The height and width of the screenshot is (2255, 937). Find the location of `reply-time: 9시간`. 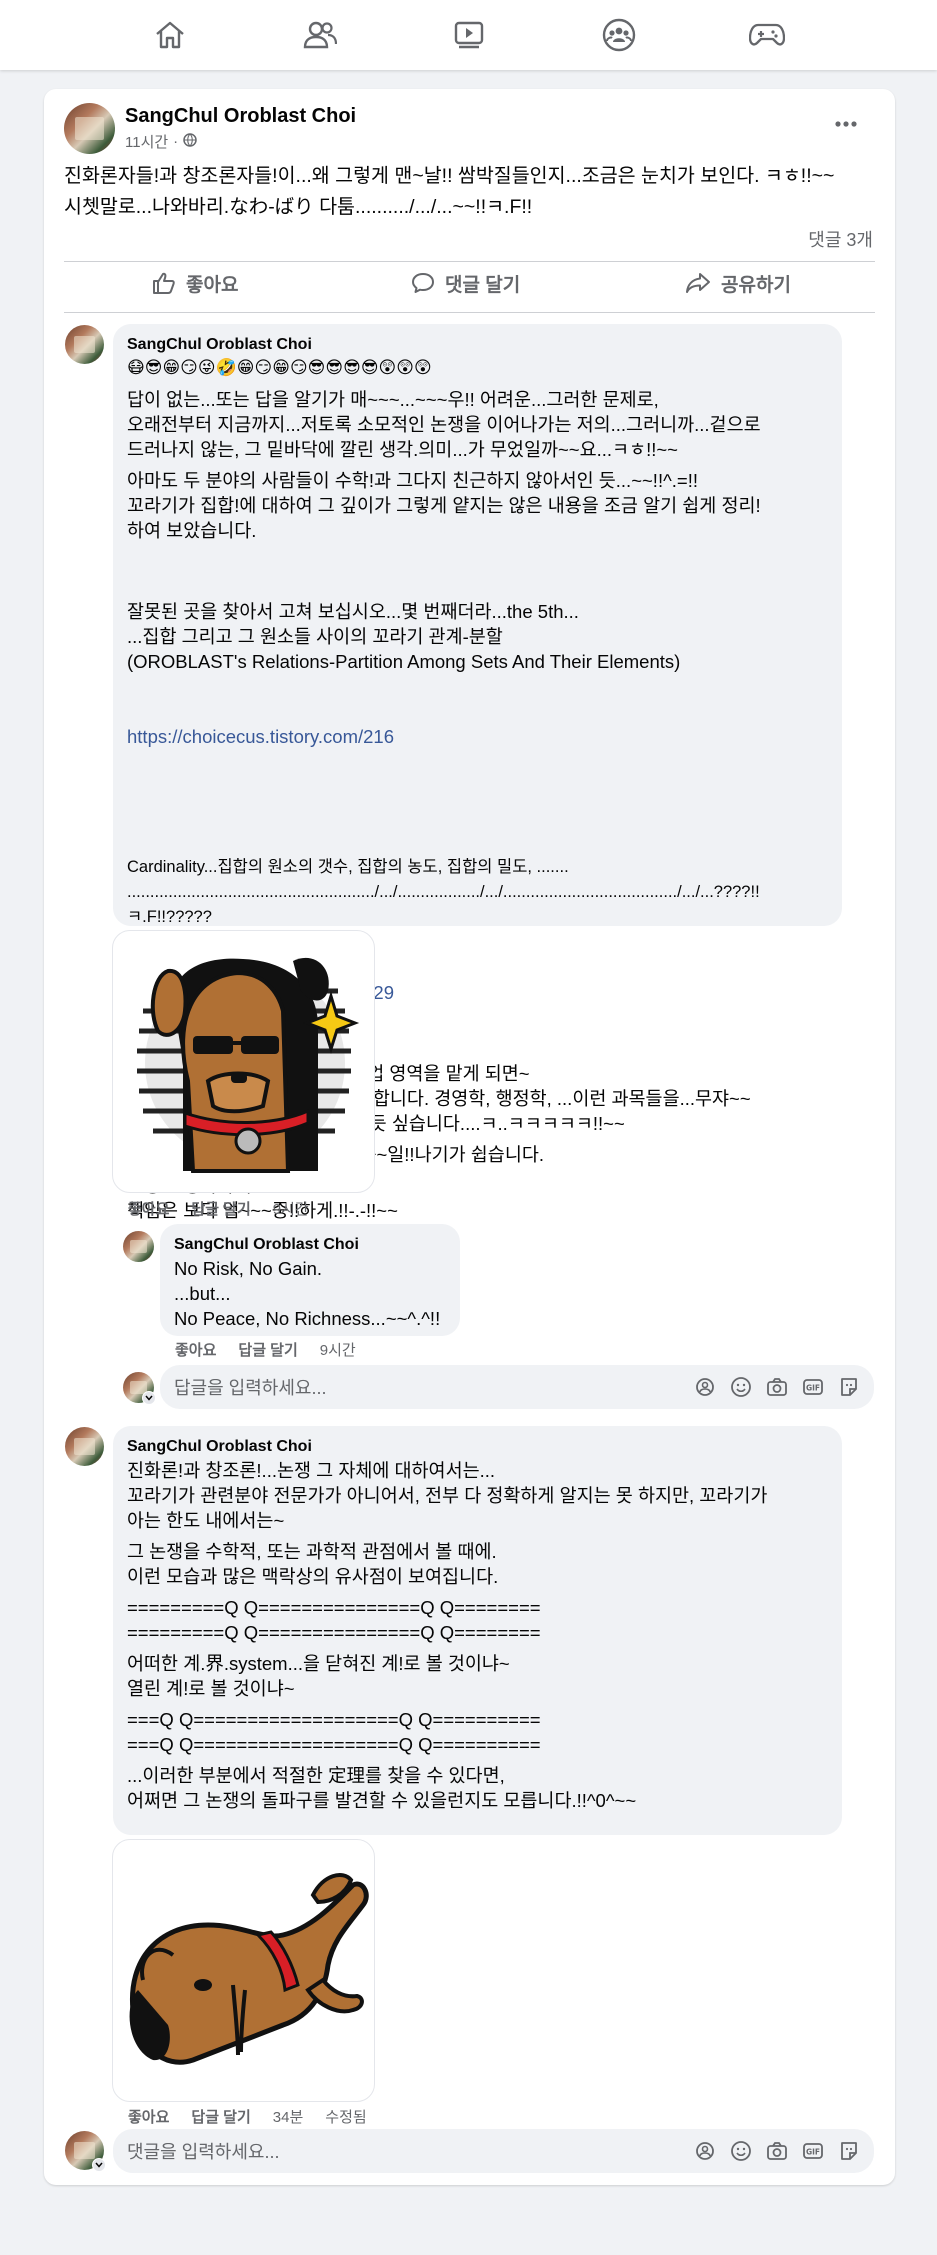

reply-time: 9시간 is located at coordinates (338, 1349).